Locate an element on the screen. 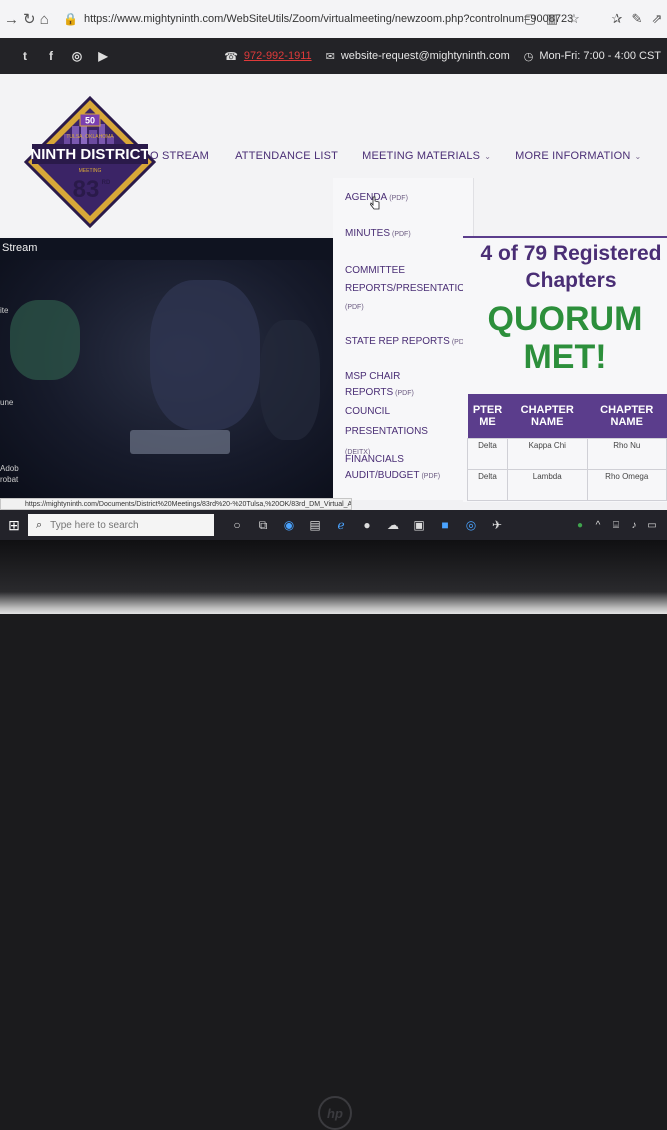 Image resolution: width=667 pixels, height=1130 pixels. cortana-icon: ○ is located at coordinates (237, 525).